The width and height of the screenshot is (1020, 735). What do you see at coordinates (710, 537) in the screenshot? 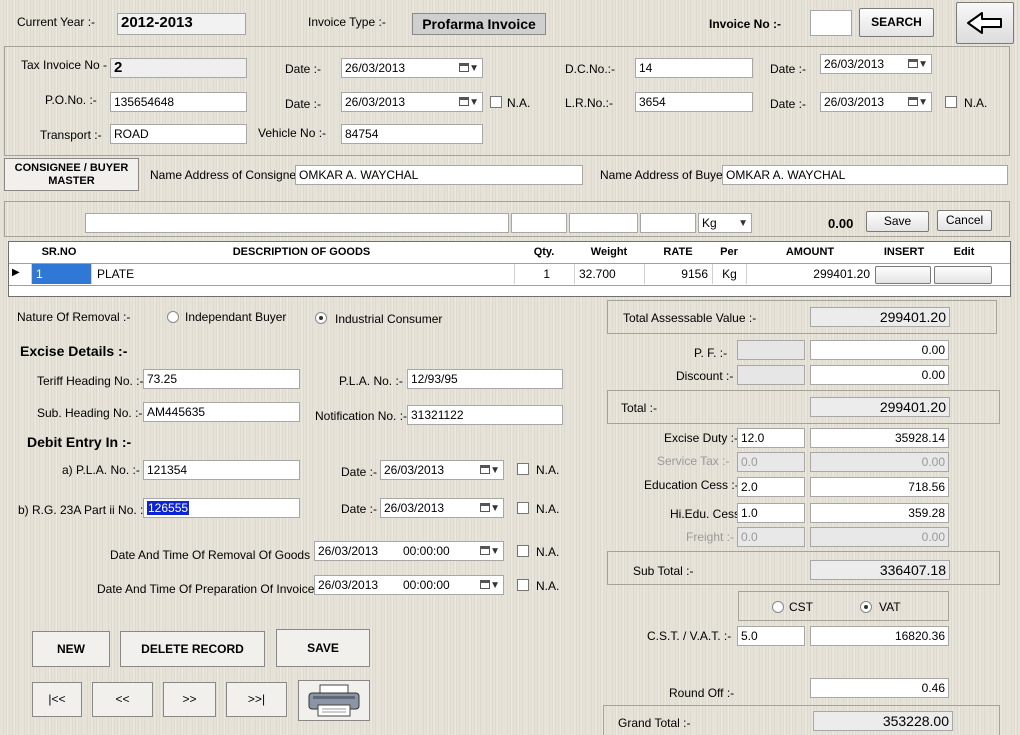
I see `freight-label: Freight :-` at bounding box center [710, 537].